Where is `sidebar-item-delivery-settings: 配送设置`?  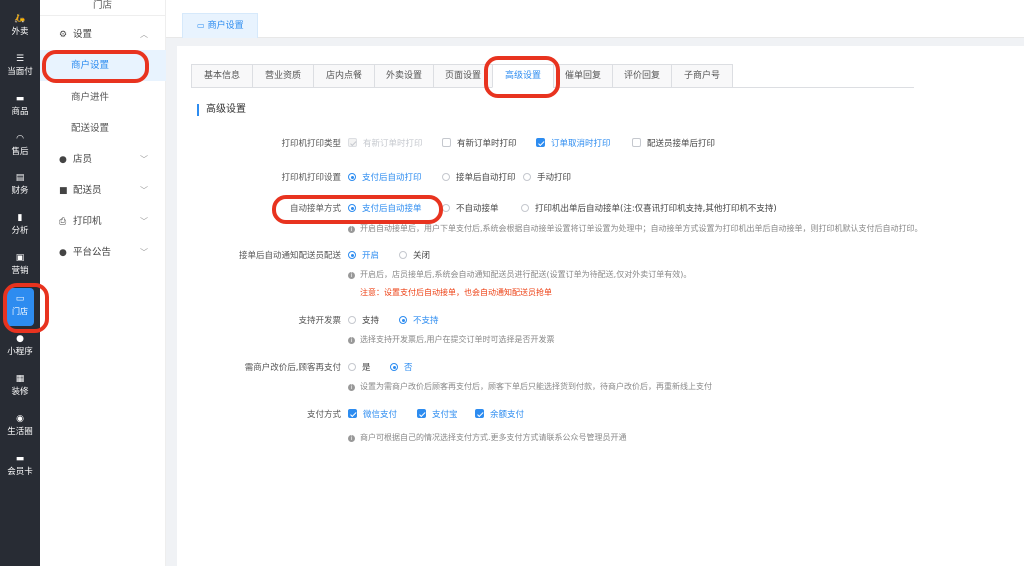 sidebar-item-delivery-settings: 配送设置 is located at coordinates (103, 128).